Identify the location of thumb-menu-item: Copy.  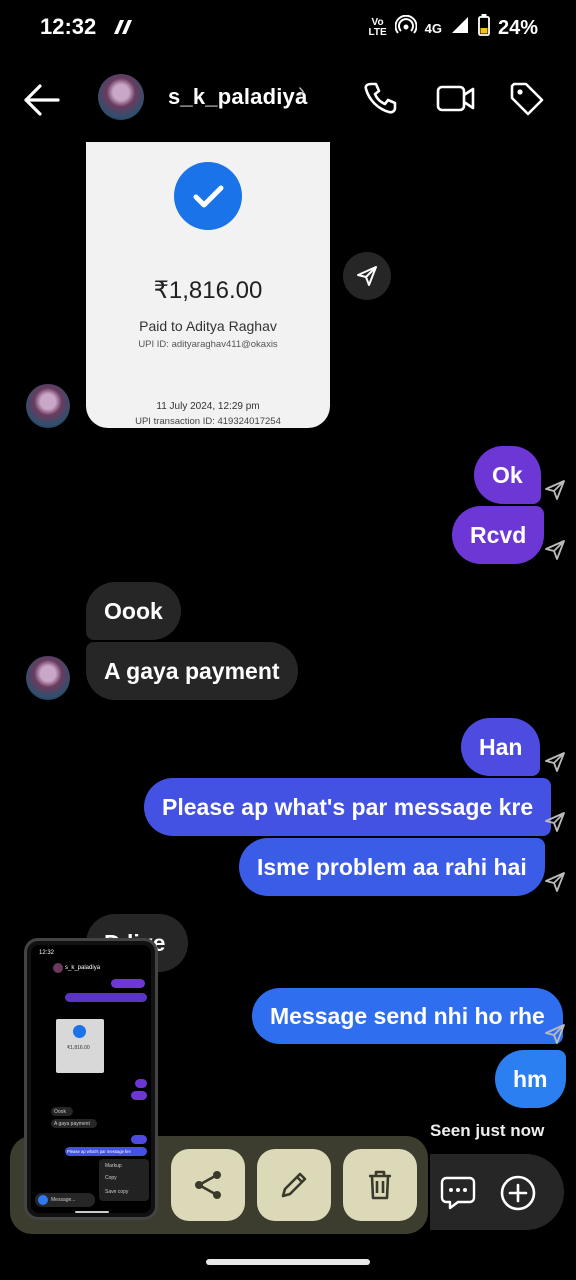
(111, 1178).